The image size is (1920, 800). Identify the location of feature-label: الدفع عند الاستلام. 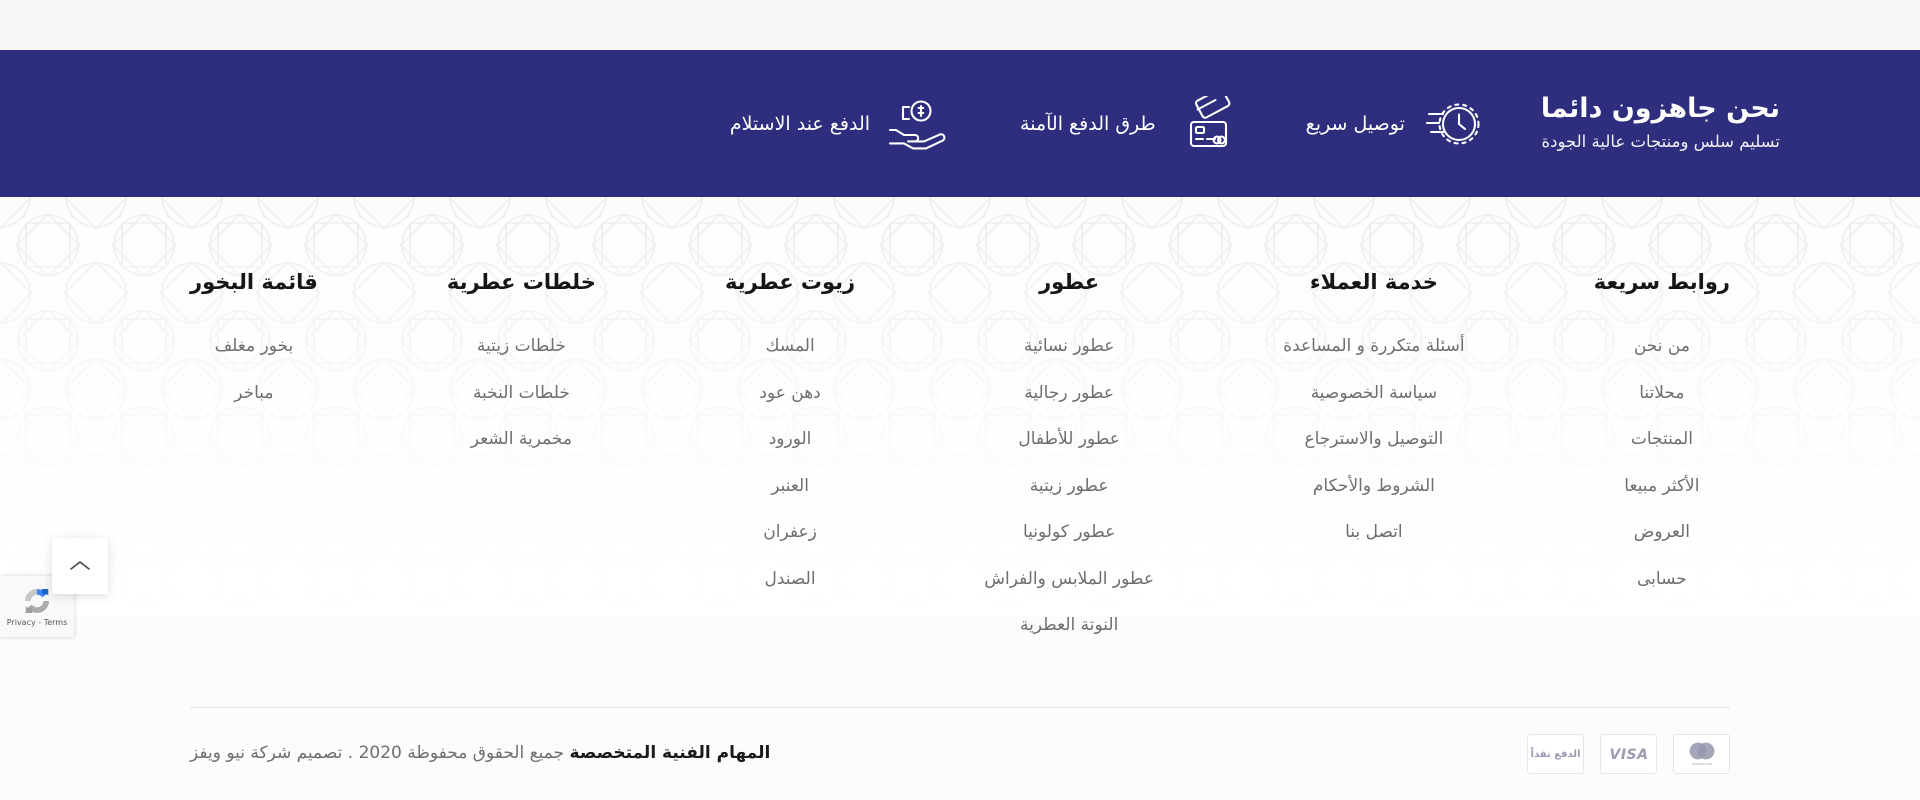
(800, 123).